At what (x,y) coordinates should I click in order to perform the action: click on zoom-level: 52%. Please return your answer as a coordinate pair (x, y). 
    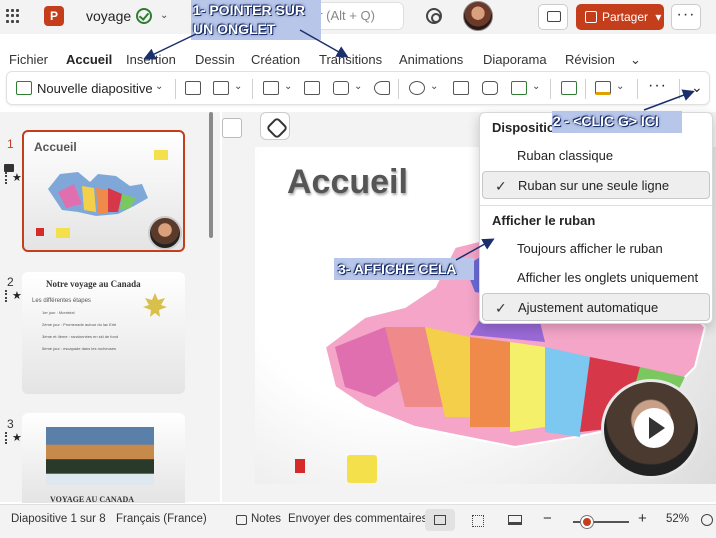
    Looking at the image, I should click on (677, 519).